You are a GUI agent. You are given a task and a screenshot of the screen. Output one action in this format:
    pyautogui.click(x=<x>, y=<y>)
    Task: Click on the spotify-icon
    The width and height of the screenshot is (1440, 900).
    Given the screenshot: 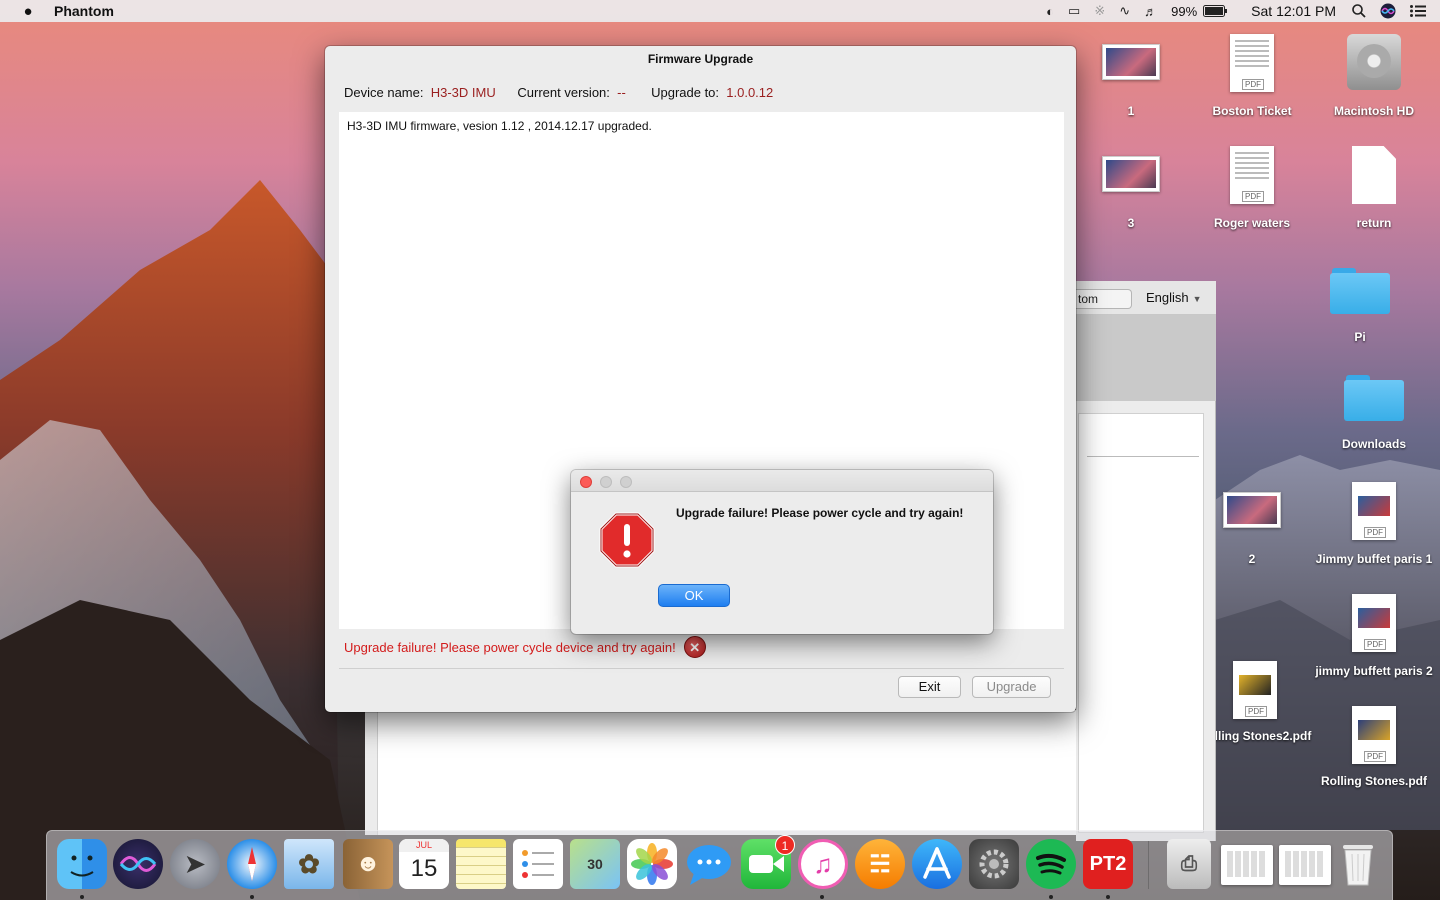 What is the action you would take?
    pyautogui.click(x=1051, y=864)
    